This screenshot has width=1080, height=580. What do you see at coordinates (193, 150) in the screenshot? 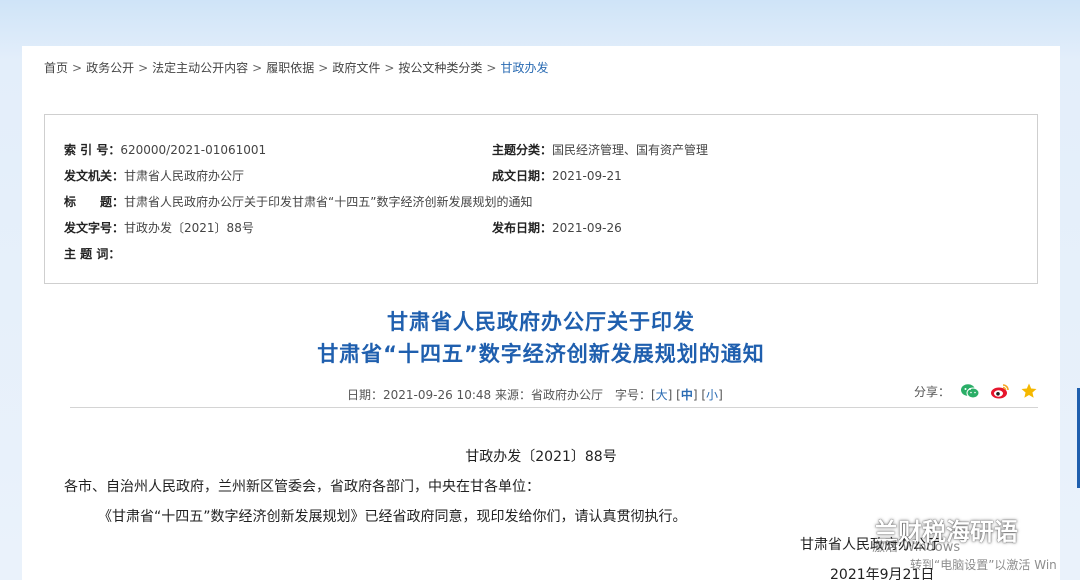
I see `meta-index-value: 620000/2021-01061001` at bounding box center [193, 150].